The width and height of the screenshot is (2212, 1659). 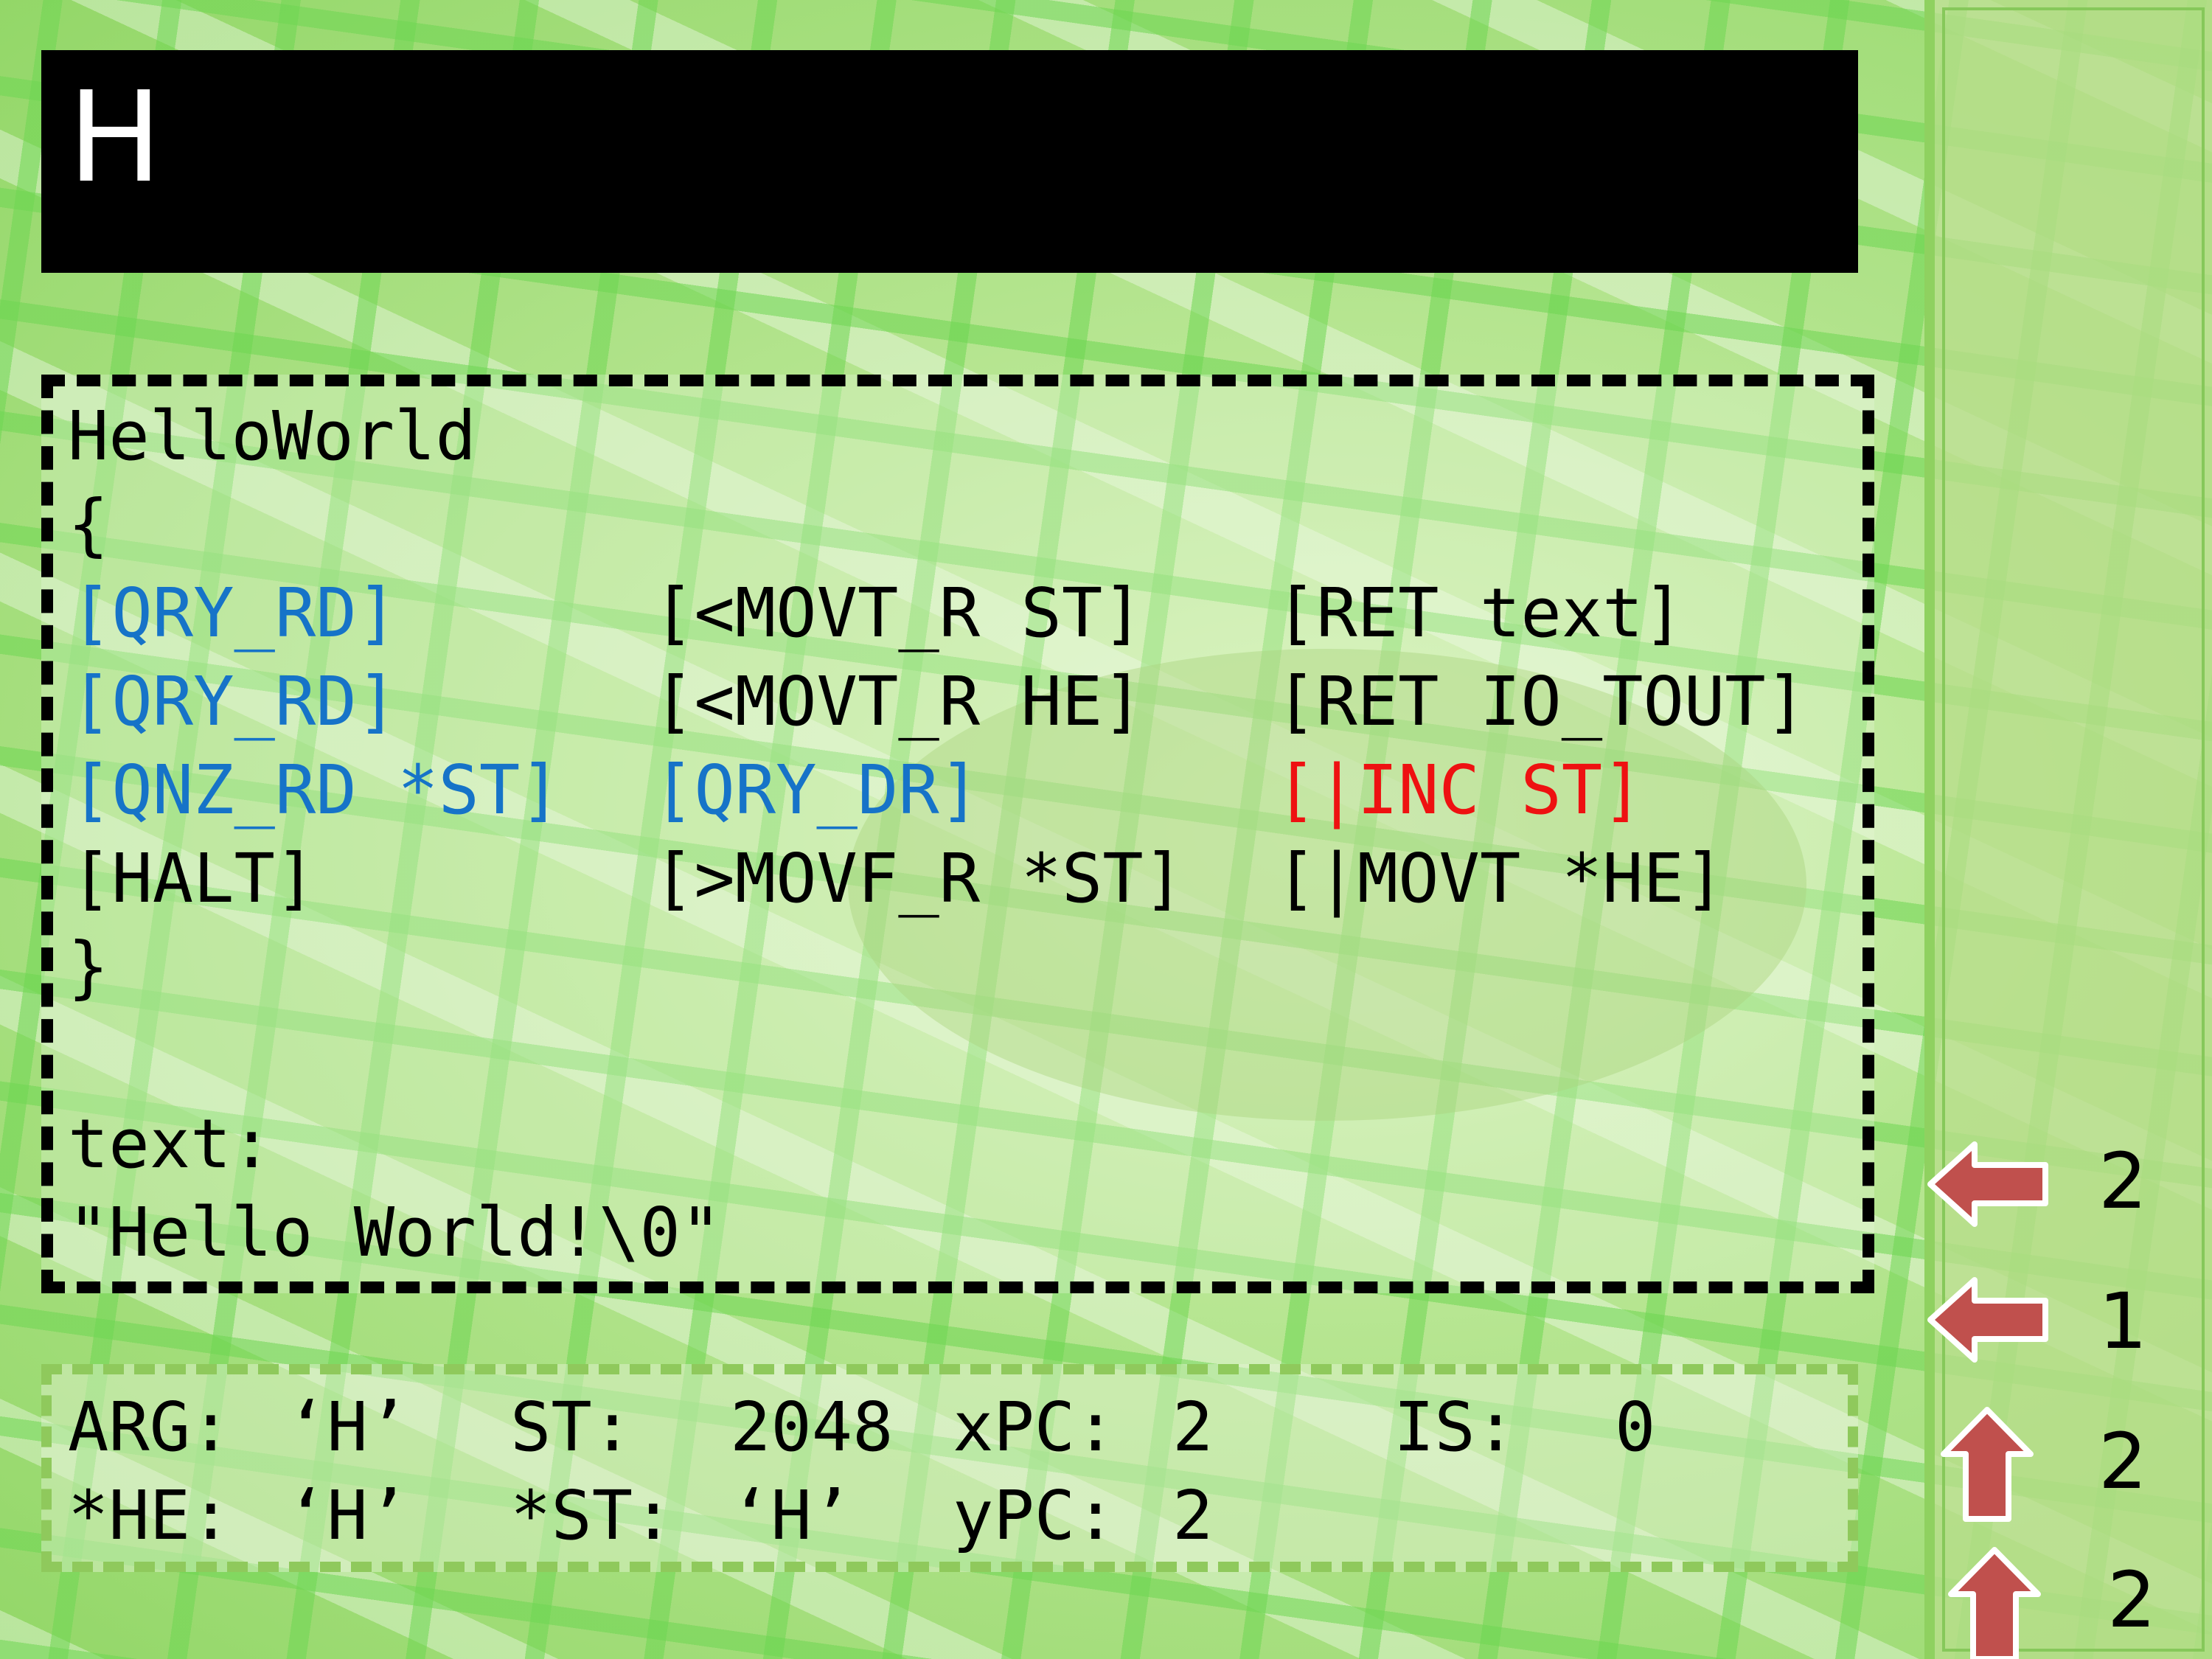 What do you see at coordinates (316, 790) in the screenshot?
I see `instruction-cell: [QNZ_RD *ST]` at bounding box center [316, 790].